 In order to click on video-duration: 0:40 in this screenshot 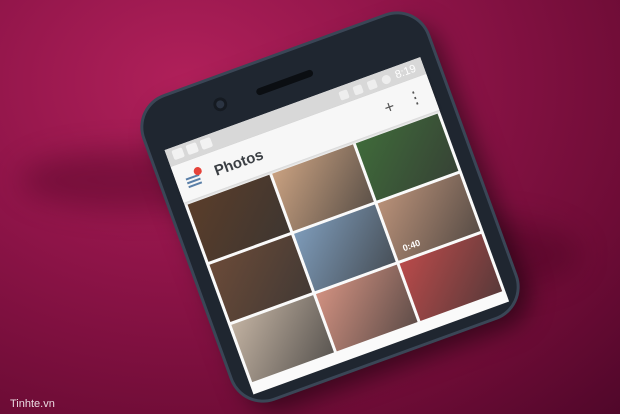, I will do `click(411, 245)`.